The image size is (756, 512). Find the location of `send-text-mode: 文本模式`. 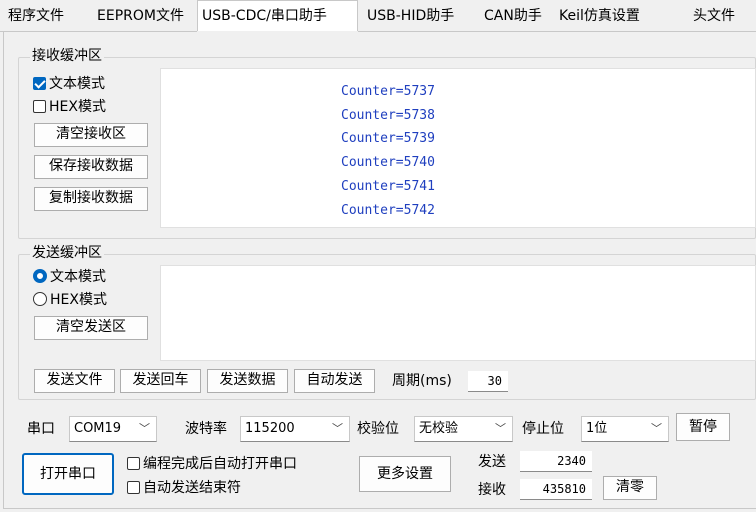

send-text-mode: 文本模式 is located at coordinates (69, 277).